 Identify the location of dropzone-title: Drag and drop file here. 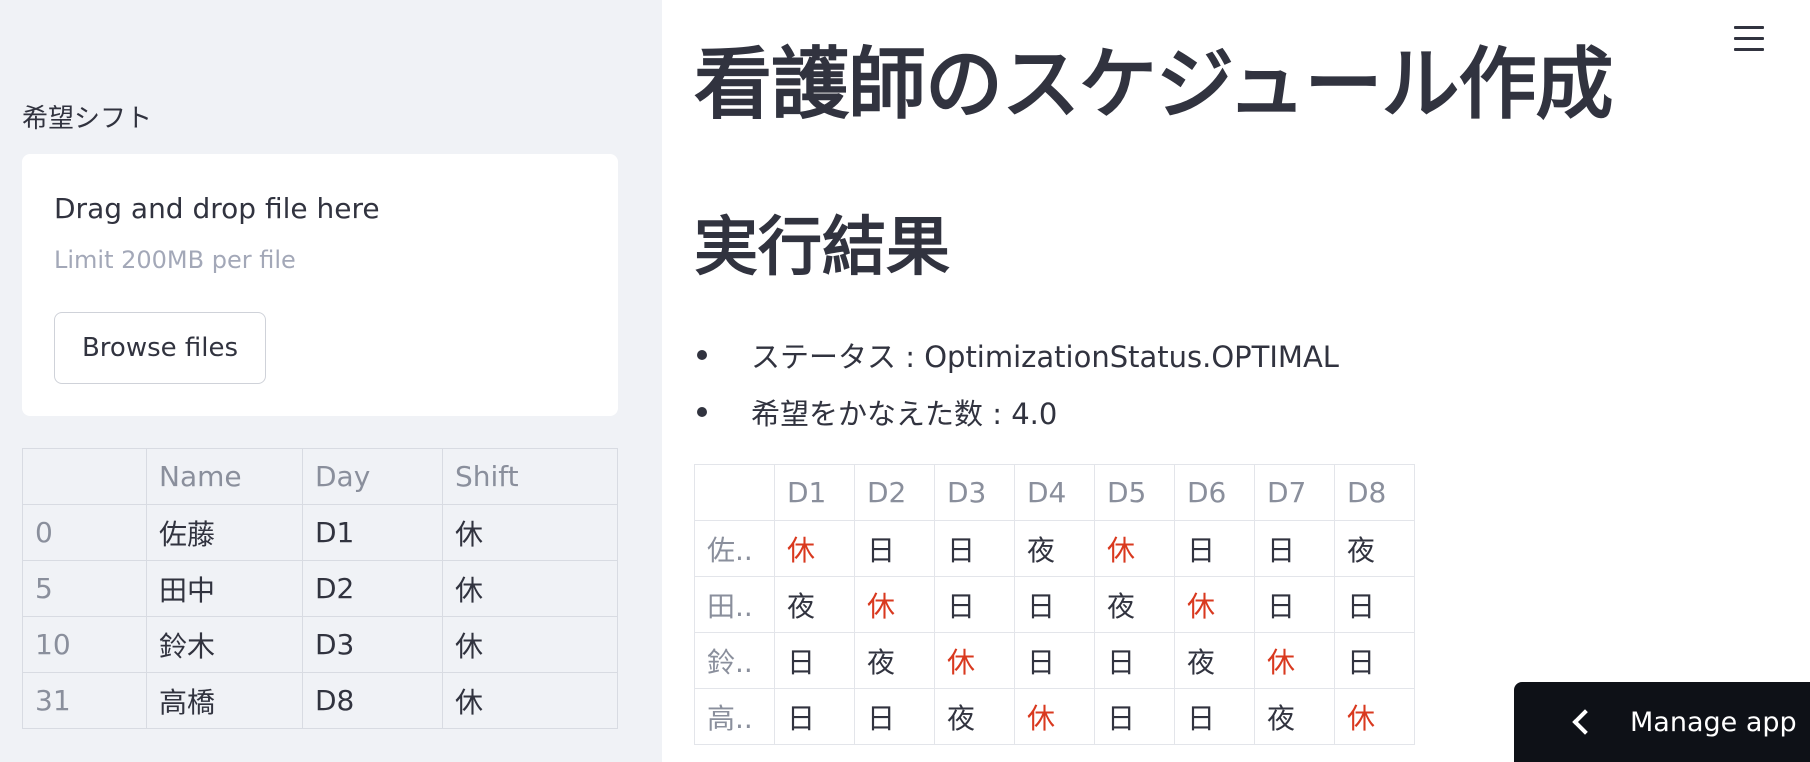
(217, 208).